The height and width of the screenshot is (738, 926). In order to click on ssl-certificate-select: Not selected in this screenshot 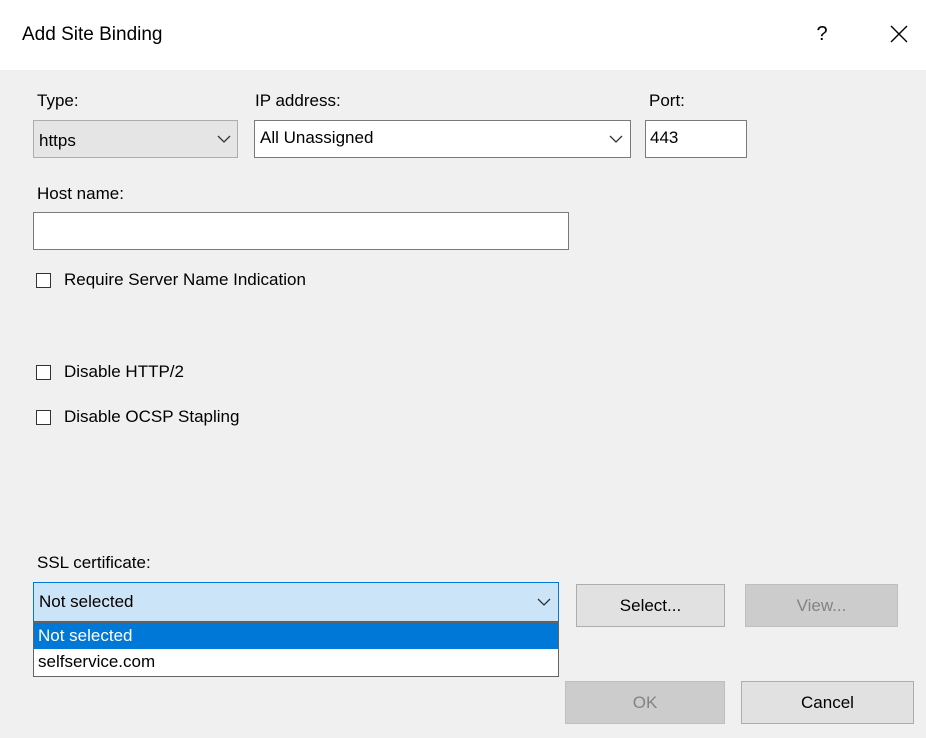, I will do `click(296, 602)`.